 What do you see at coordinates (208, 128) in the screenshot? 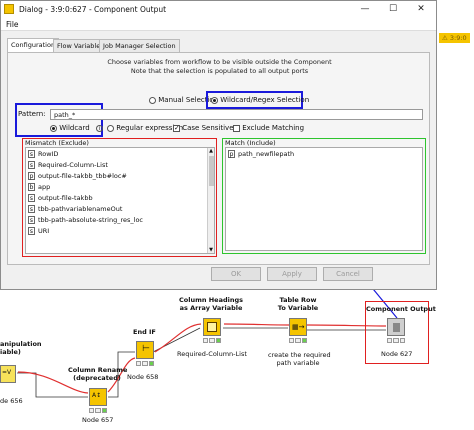
I see `case-sensitive-label: Case Sensitive` at bounding box center [208, 128].